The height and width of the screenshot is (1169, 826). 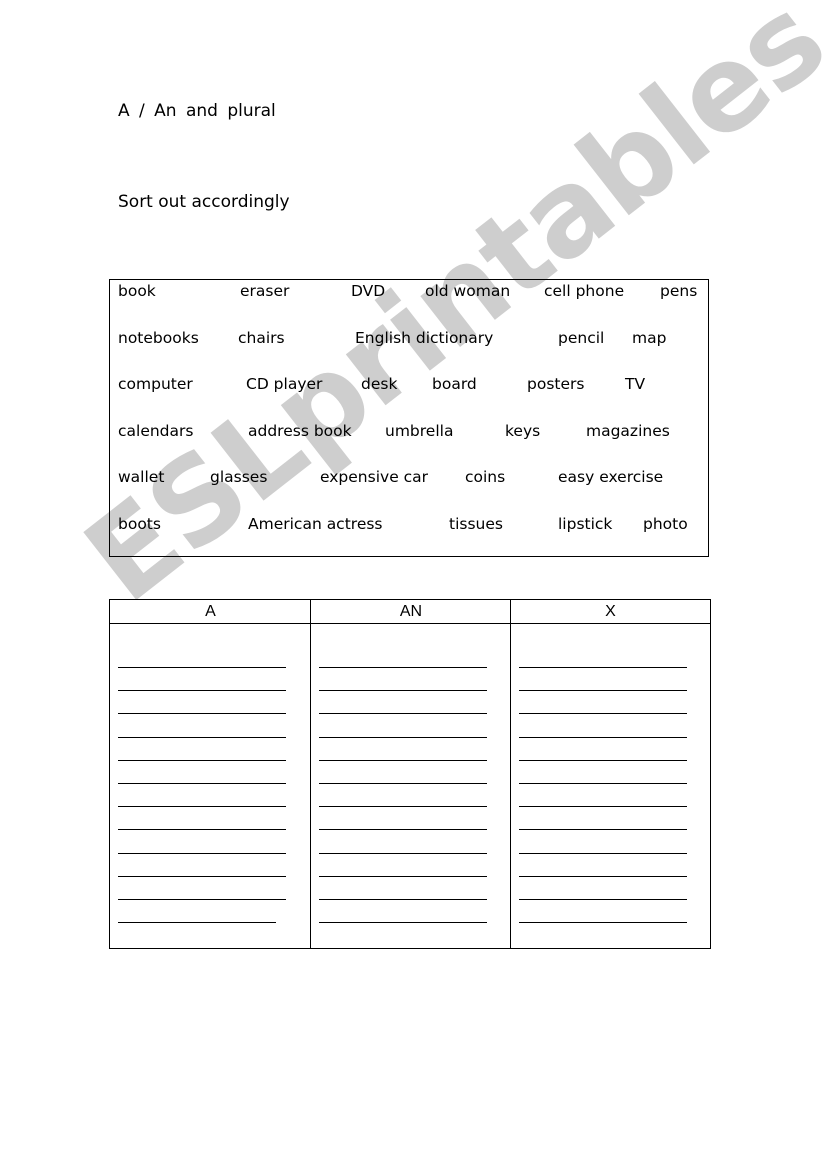 What do you see at coordinates (679, 291) in the screenshot?
I see `word: pens` at bounding box center [679, 291].